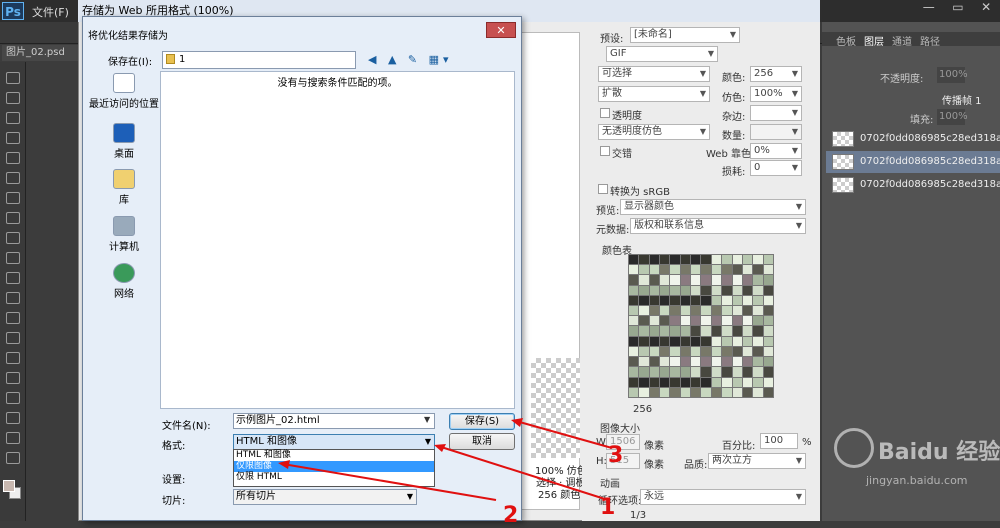 The image size is (1000, 528). Describe the element at coordinates (482, 421) in the screenshot. I see `save-button: 保存(S)` at that location.